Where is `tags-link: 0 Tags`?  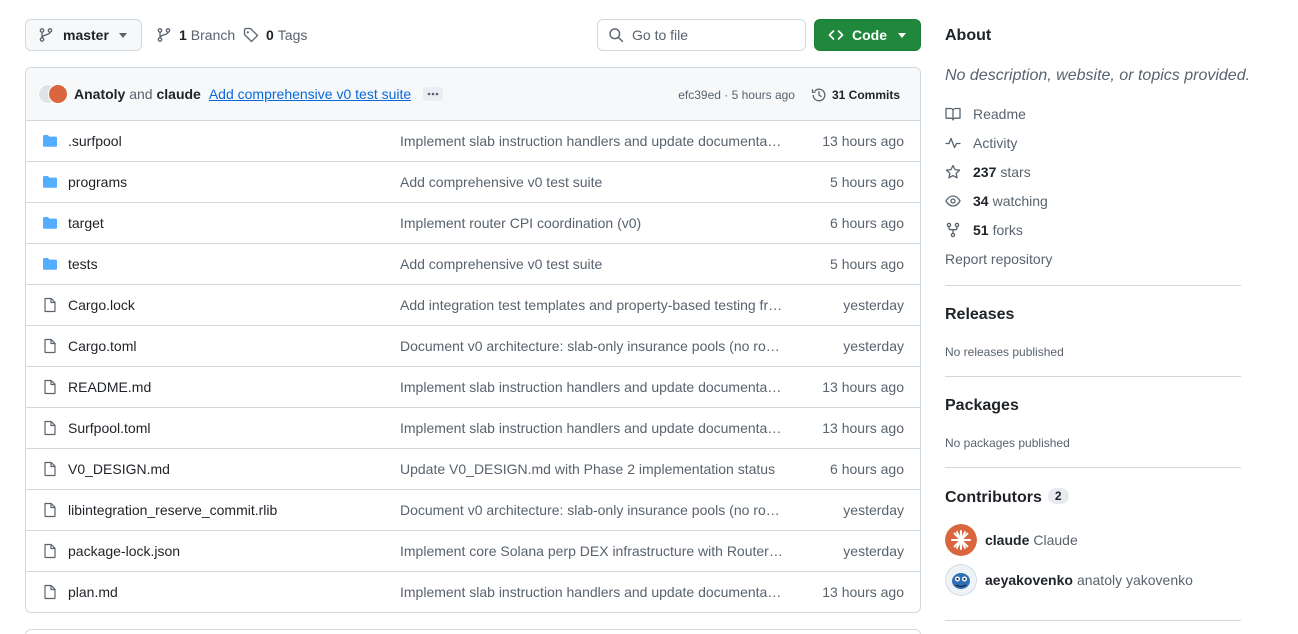
tags-link: 0 Tags is located at coordinates (275, 35).